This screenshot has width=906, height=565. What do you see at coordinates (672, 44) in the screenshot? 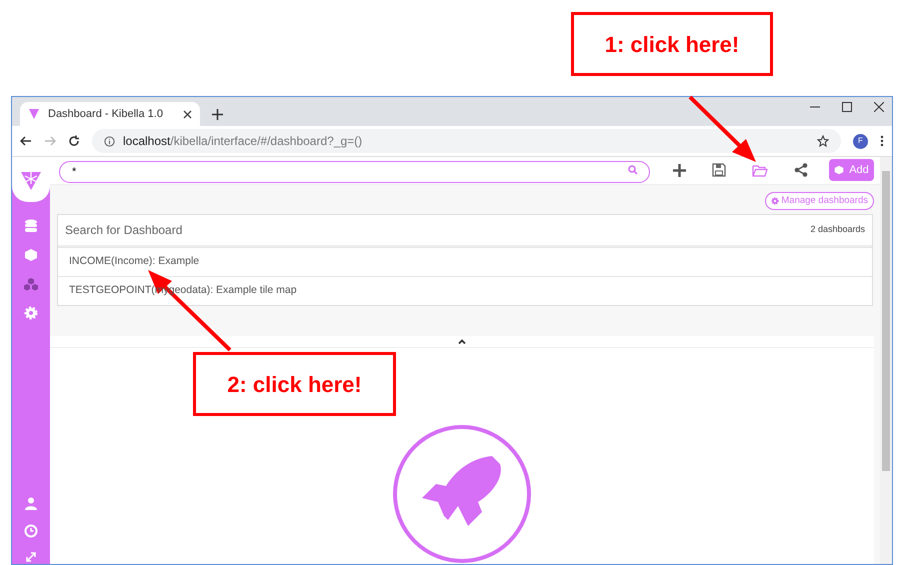
I see `callout: 1: click here!` at bounding box center [672, 44].